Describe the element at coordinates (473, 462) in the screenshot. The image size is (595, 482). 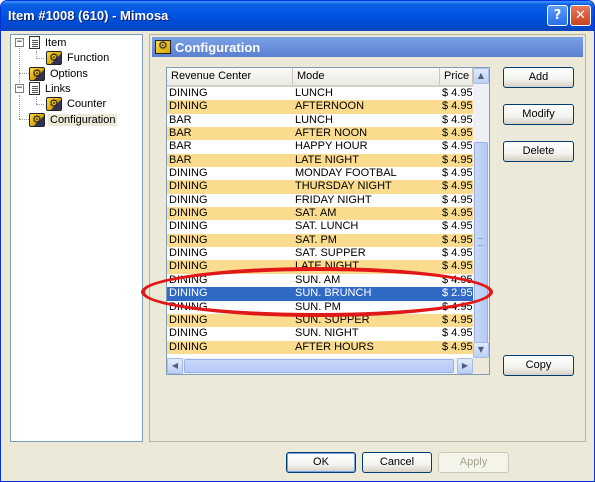
I see `apply-button: Apply` at that location.